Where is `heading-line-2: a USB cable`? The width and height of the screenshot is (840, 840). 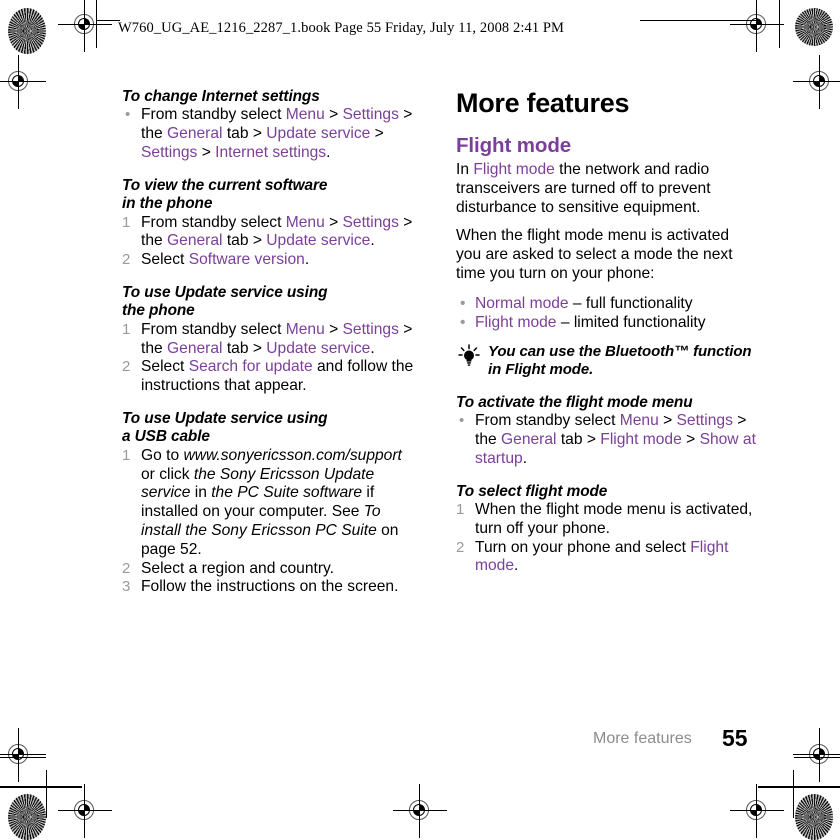
heading-line-2: a USB cable is located at coordinates (166, 437).